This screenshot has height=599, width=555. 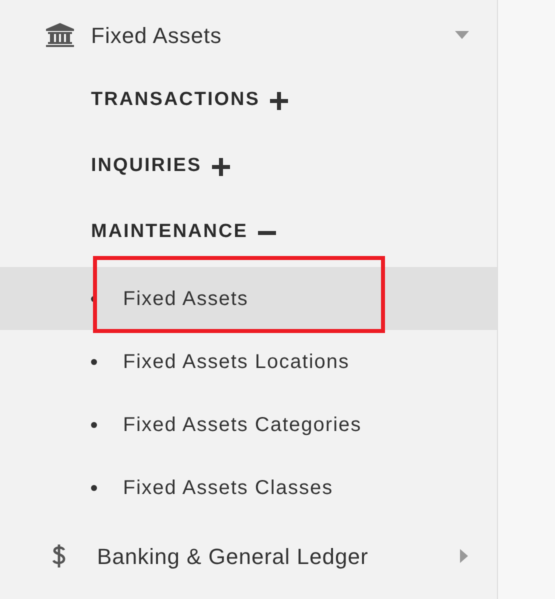 I want to click on menu-item: Fixed Assets Categories, so click(x=248, y=424).